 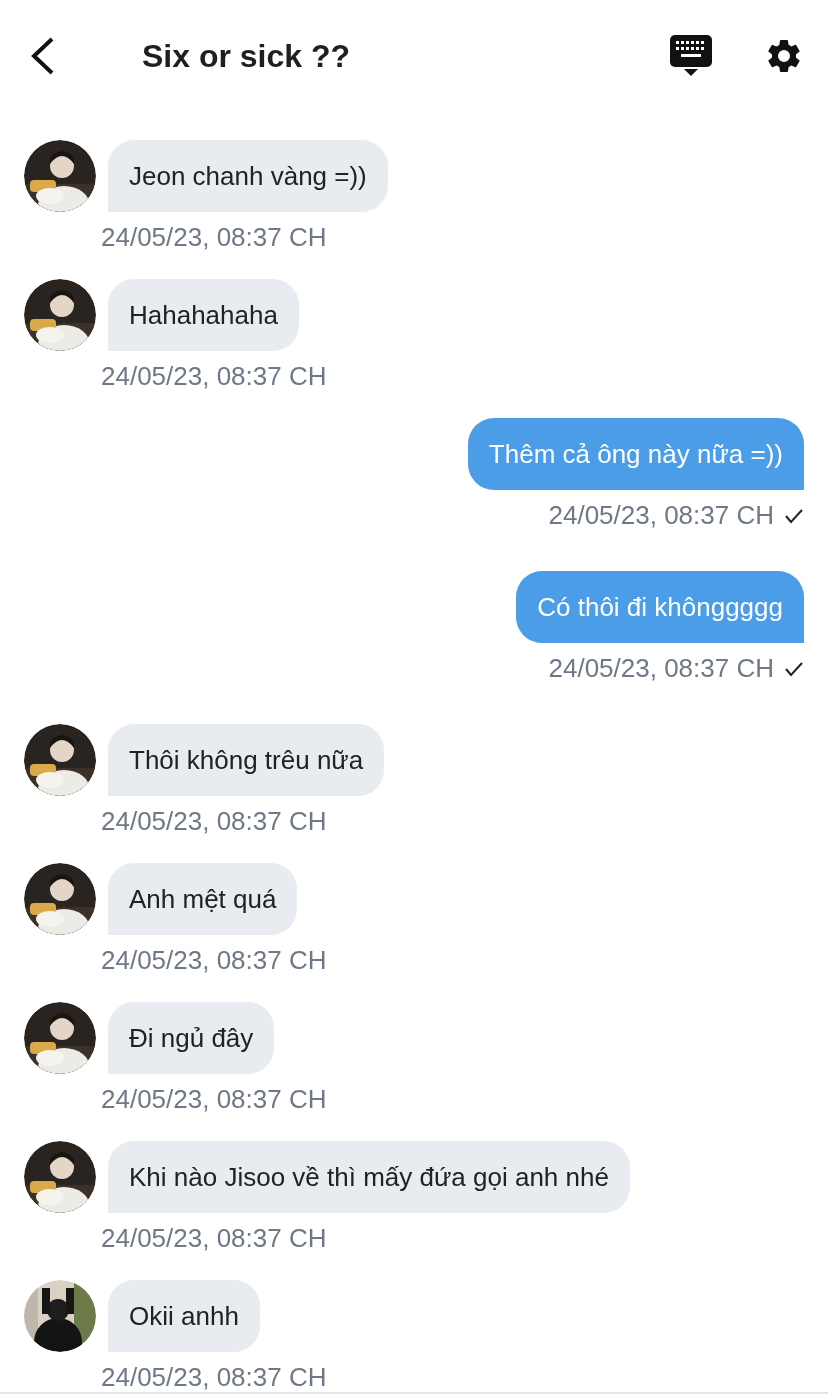 I want to click on chat-title: Six or sick ??, so click(x=247, y=56).